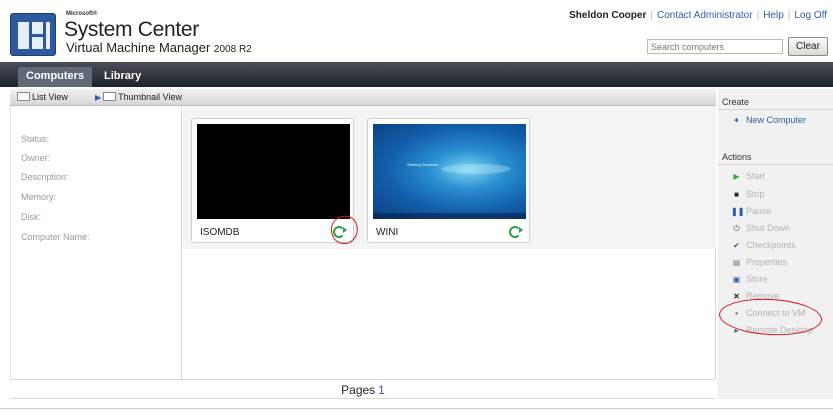 The image size is (833, 415). Describe the element at coordinates (516, 232) in the screenshot. I see `running-status-icon` at that location.